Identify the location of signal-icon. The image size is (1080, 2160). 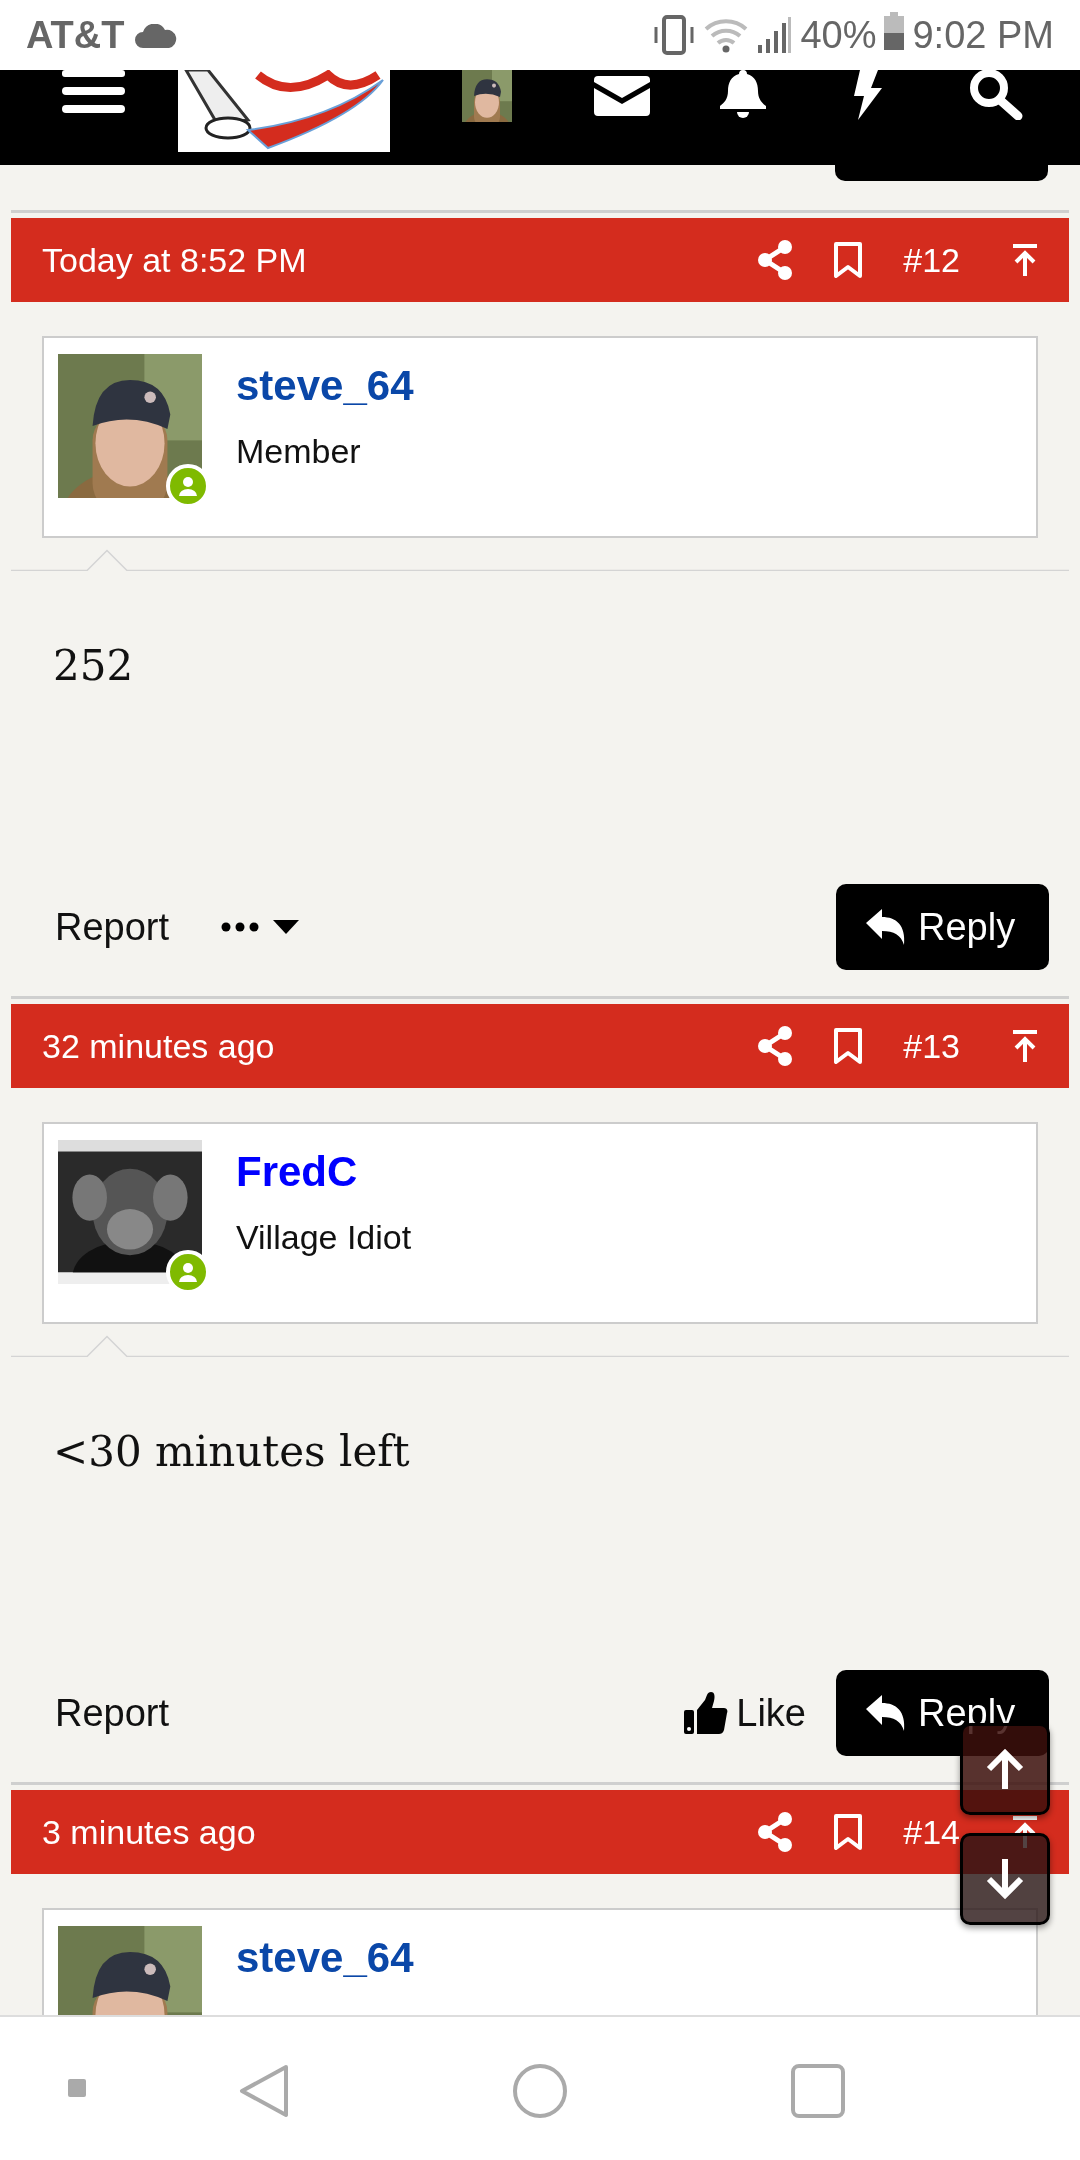
(774, 35).